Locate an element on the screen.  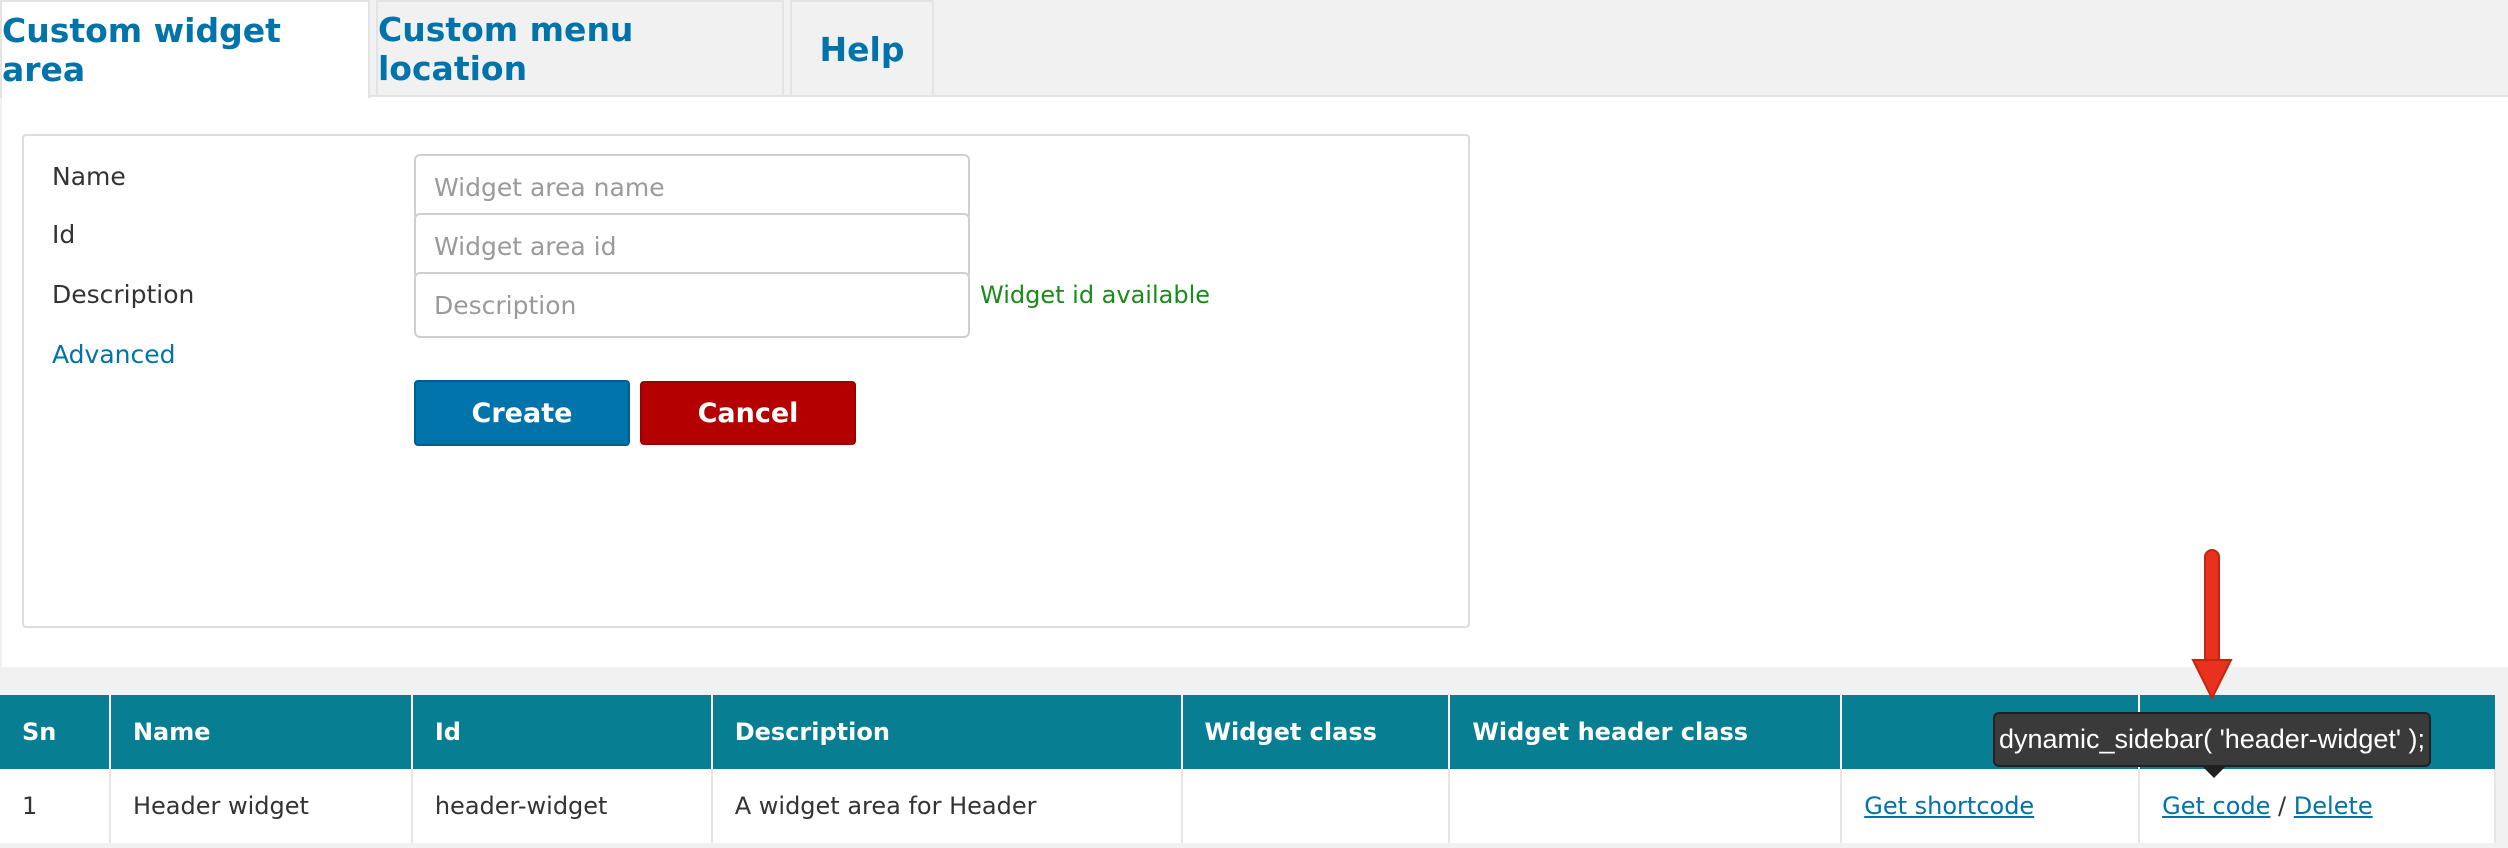
widget-area-name-input is located at coordinates (692, 187).